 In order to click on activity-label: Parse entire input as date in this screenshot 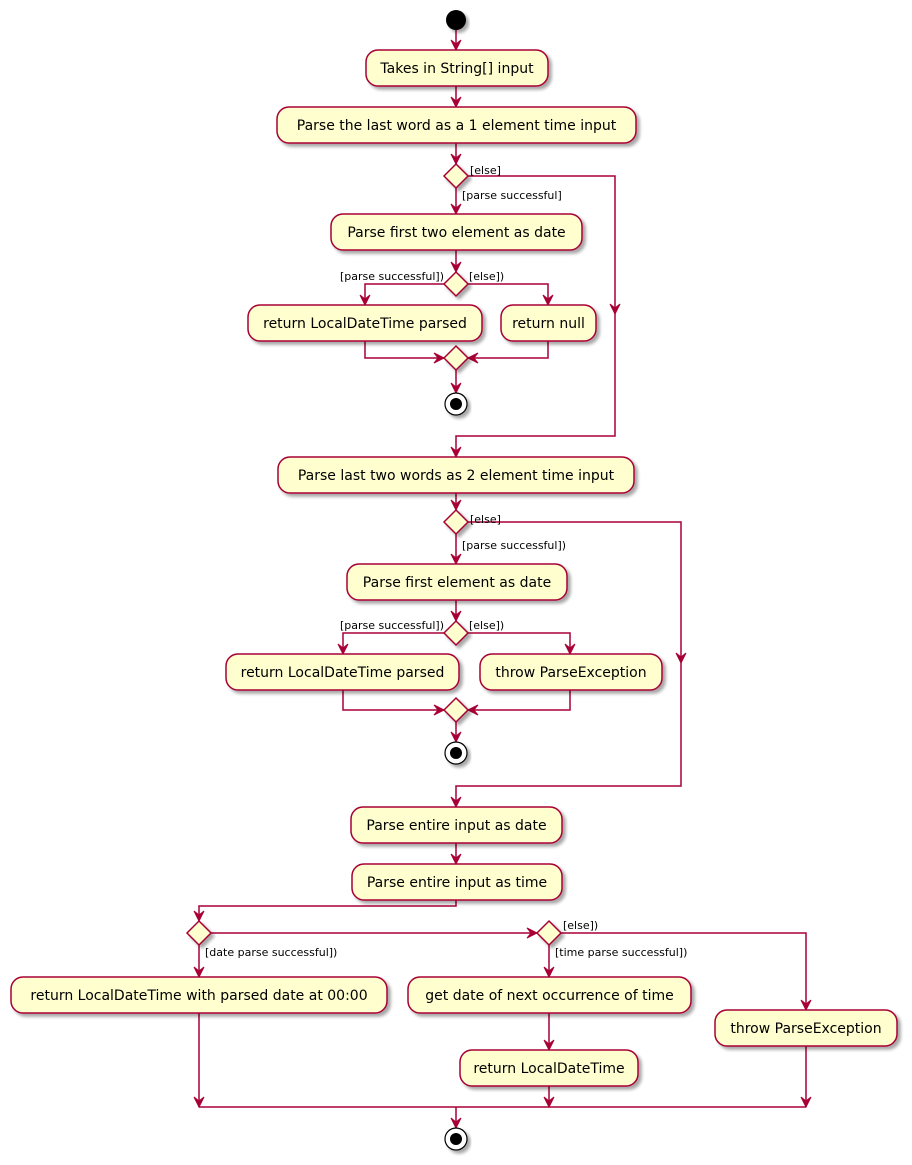, I will do `click(456, 826)`.